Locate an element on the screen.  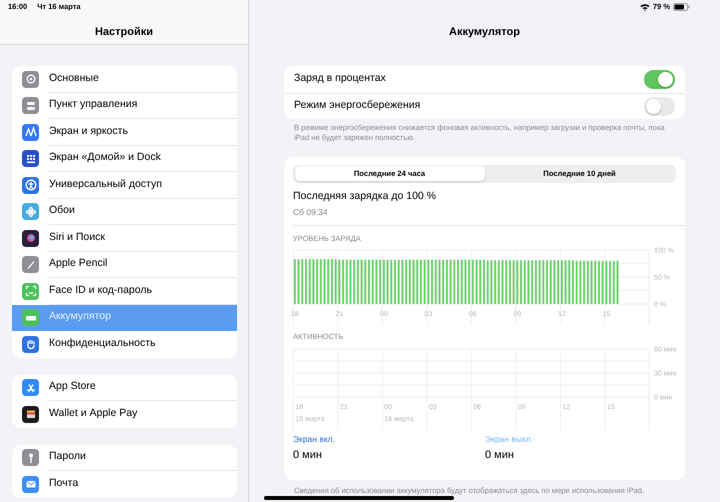
sidebar-item: Apple Pencil is located at coordinates (124, 265).